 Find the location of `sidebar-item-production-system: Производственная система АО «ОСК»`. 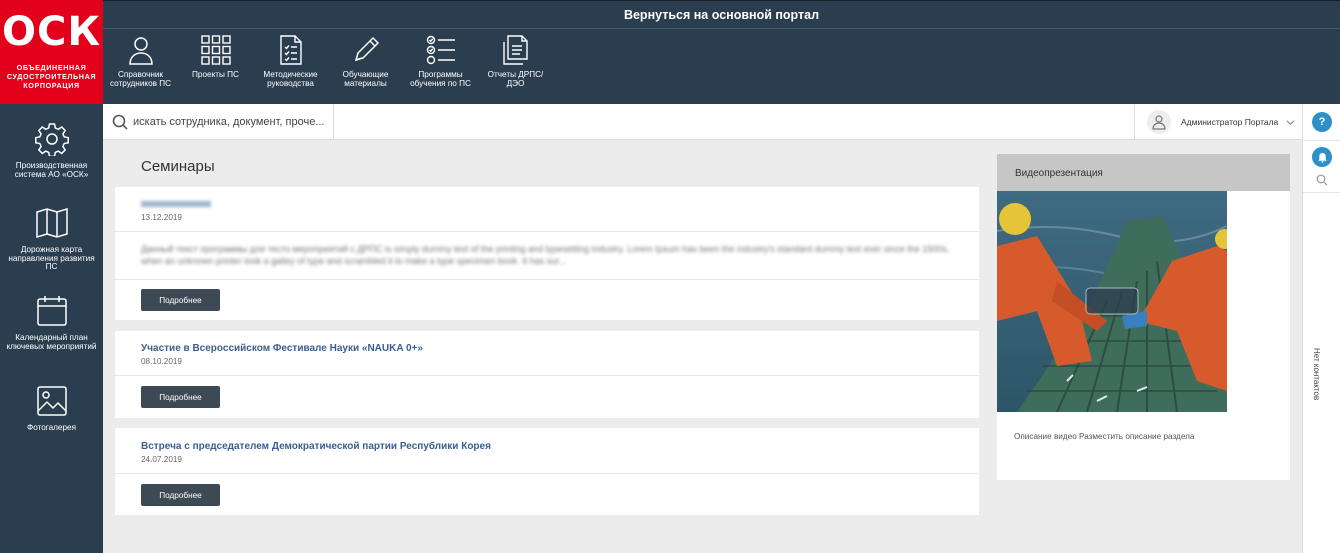

sidebar-item-production-system: Производственная система АО «ОСК» is located at coordinates (51, 150).